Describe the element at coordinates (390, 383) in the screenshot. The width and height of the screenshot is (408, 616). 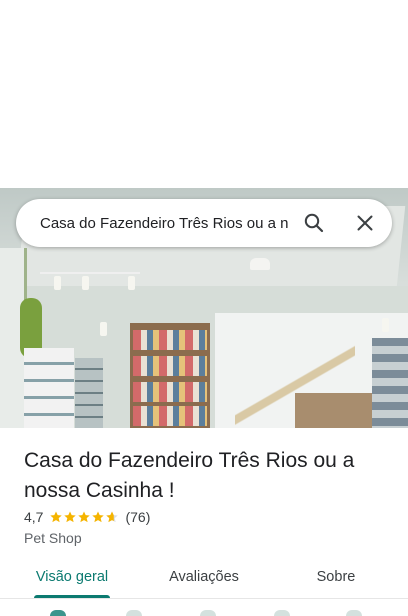
I see `photo-shelf-right` at that location.